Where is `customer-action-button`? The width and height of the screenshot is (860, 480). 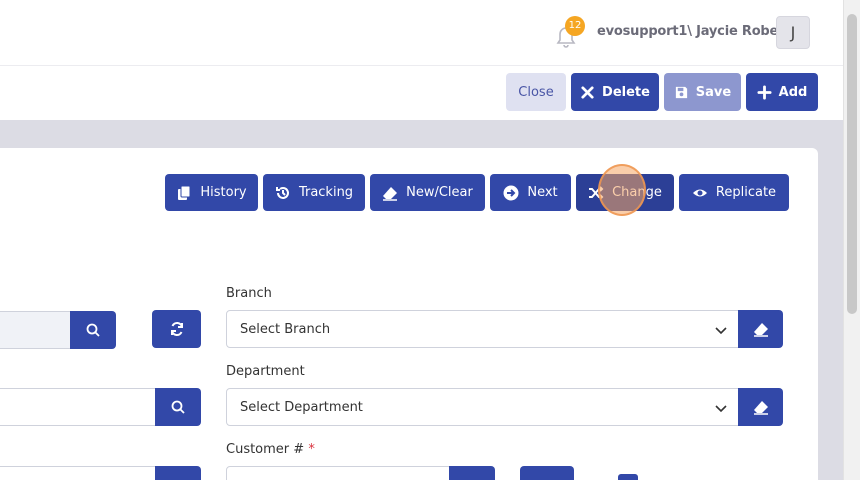
customer-action-button is located at coordinates (547, 473).